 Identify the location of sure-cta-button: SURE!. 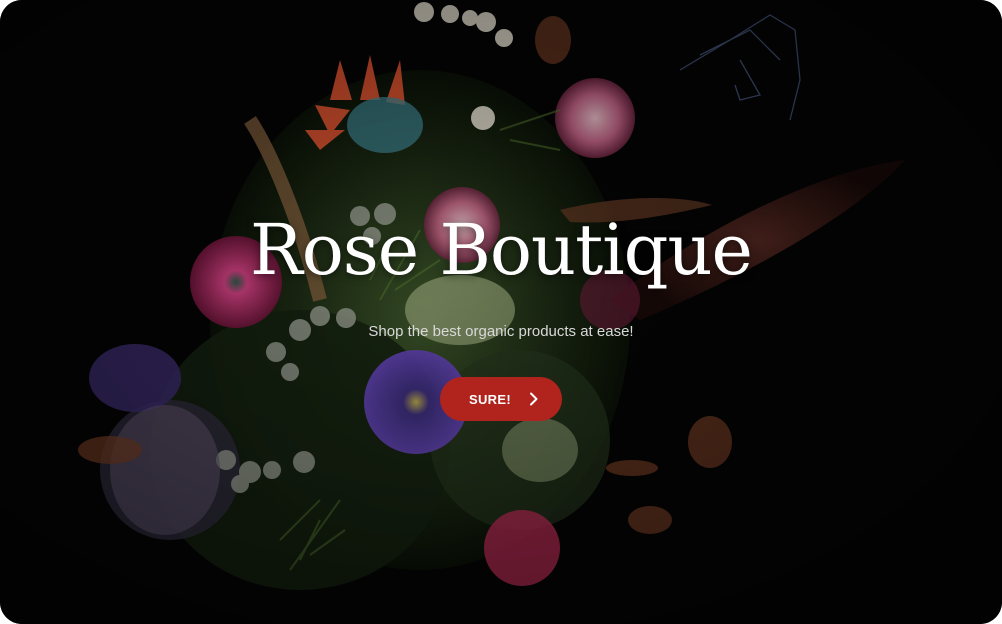
(501, 399).